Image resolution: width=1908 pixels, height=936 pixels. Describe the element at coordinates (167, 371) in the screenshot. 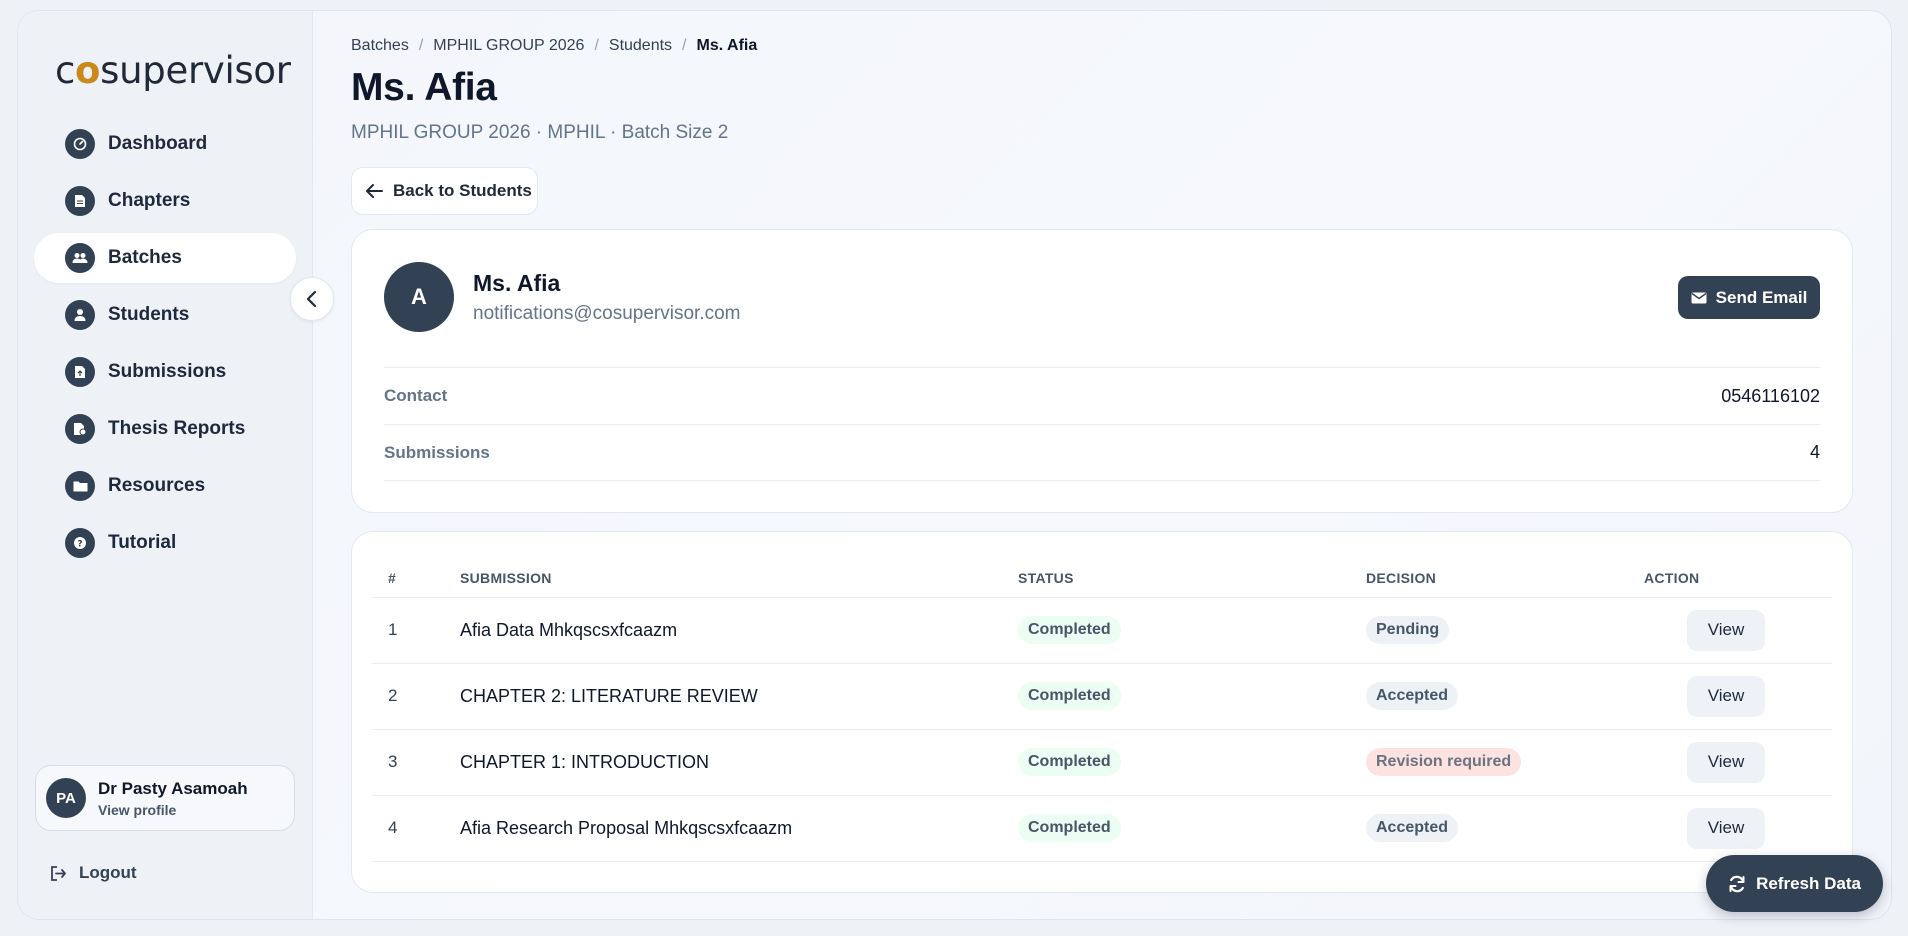

I see `sidebar-item-label: Submissions` at that location.